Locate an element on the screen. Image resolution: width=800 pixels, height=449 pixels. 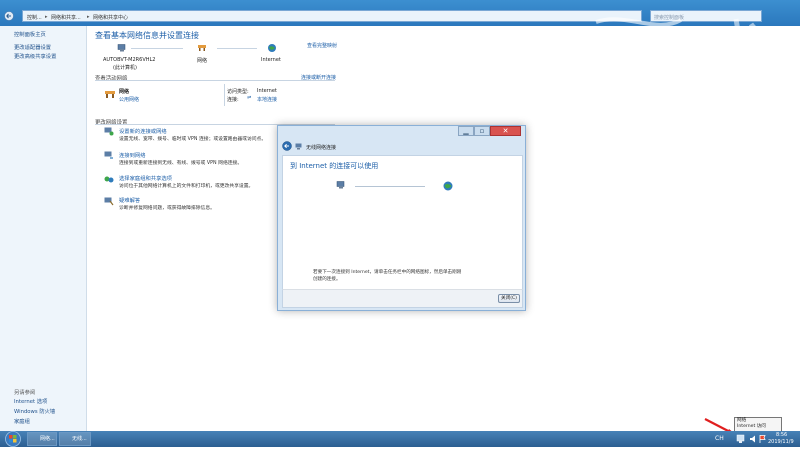
connection-signal-icon: ⇌ is located at coordinates (249, 98).